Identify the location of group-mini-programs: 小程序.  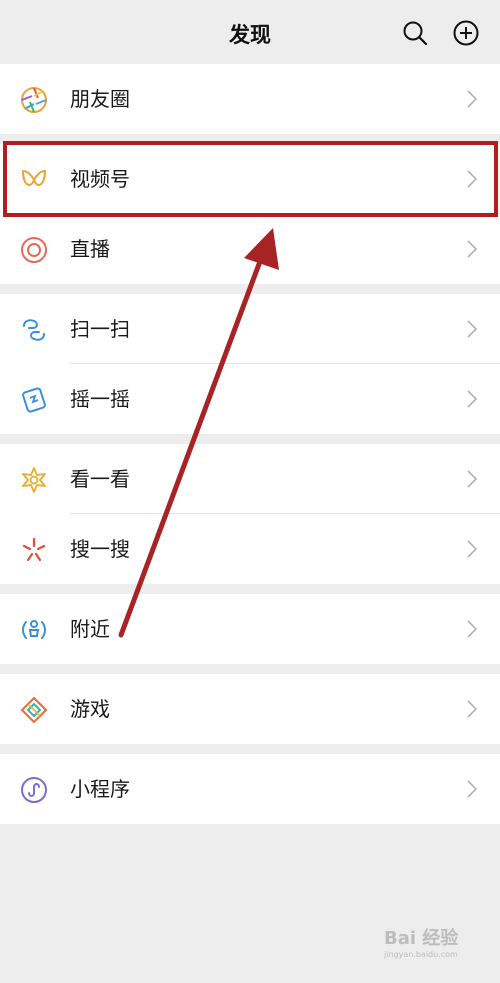
(250, 789).